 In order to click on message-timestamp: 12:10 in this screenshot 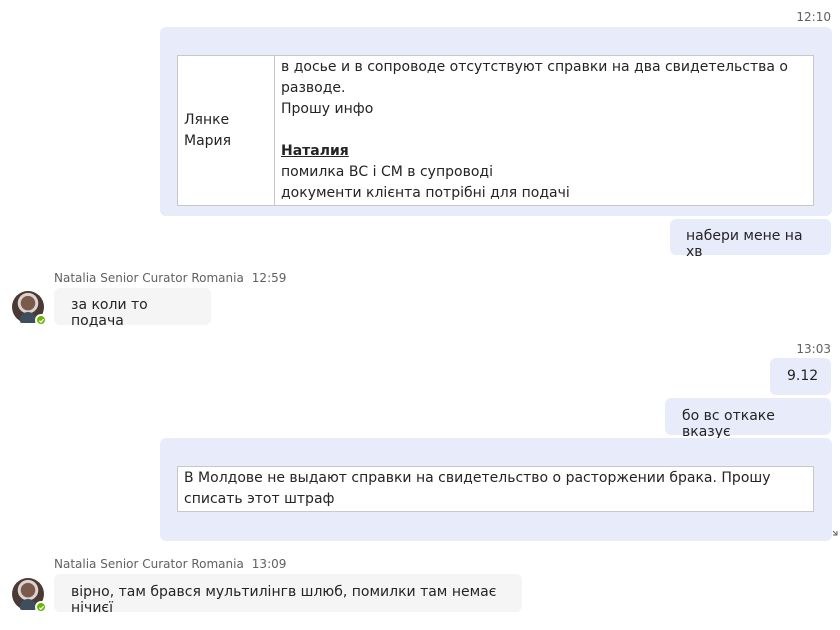, I will do `click(813, 17)`.